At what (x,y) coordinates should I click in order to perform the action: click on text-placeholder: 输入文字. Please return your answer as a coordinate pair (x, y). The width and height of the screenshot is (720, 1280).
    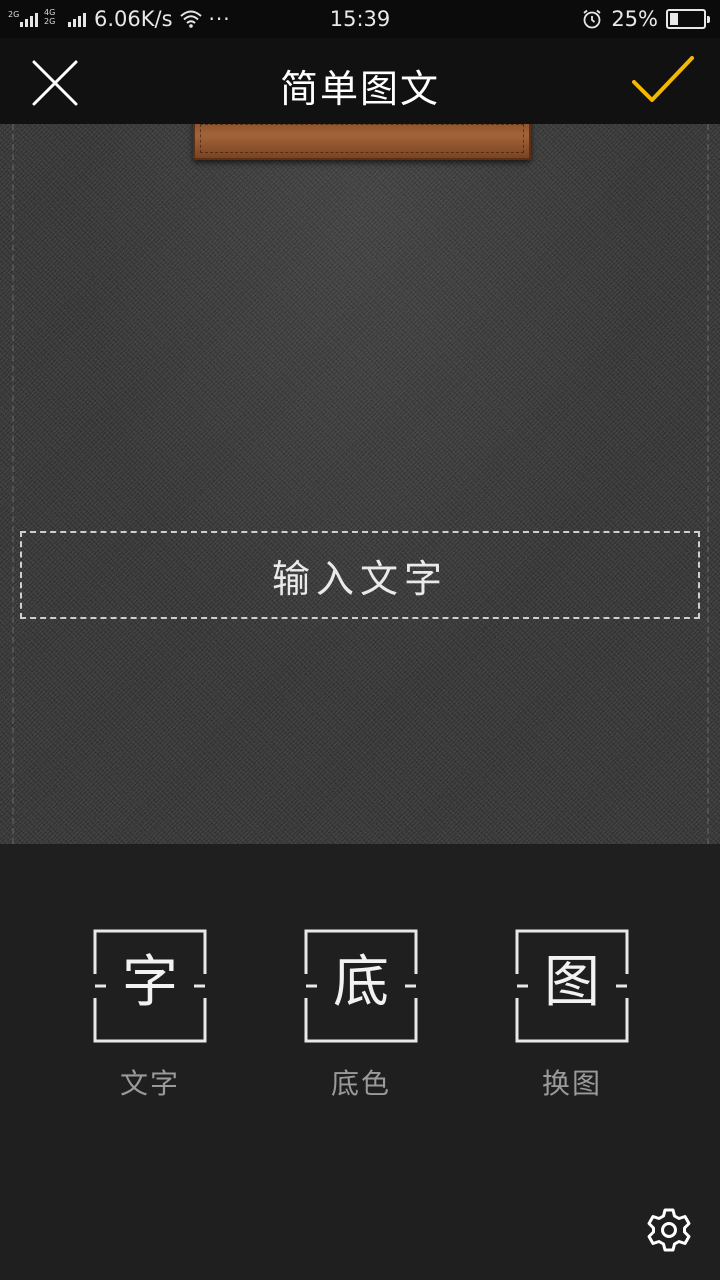
    Looking at the image, I should click on (359, 578).